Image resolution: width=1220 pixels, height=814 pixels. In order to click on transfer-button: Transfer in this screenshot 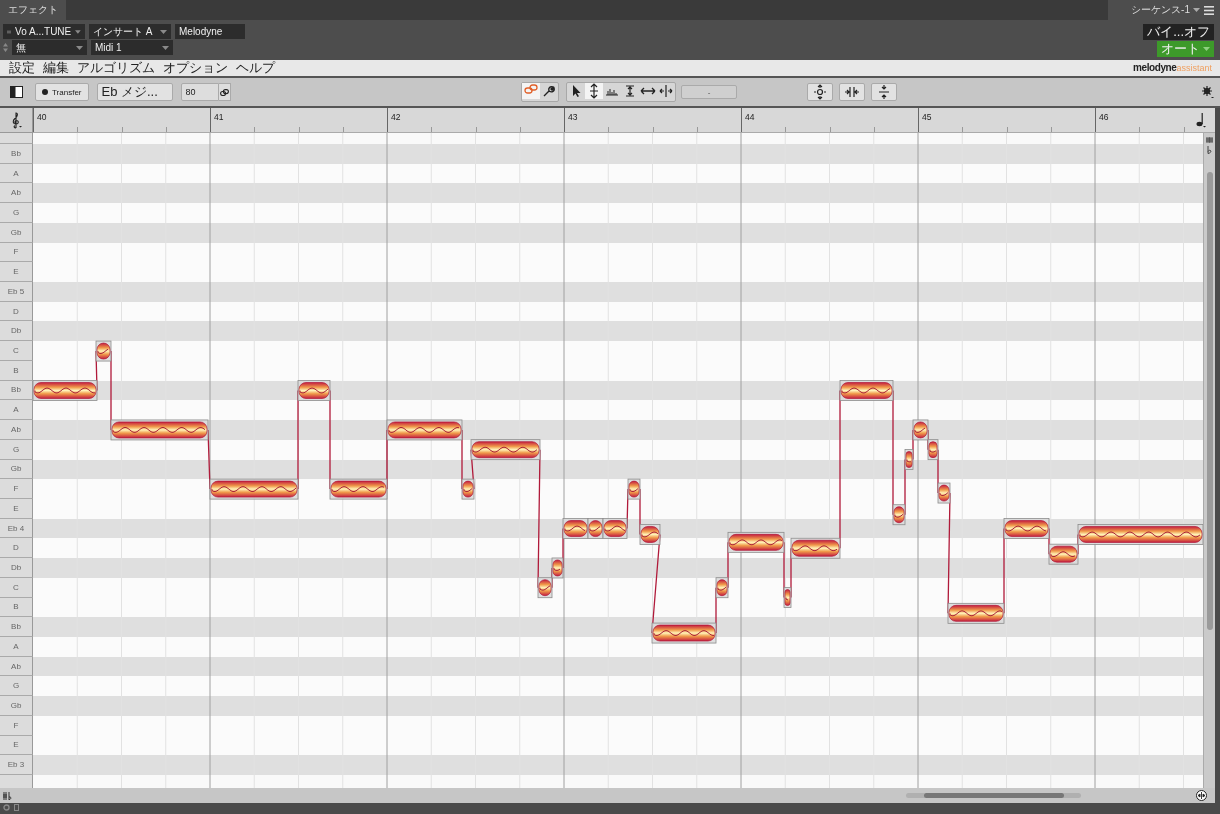, I will do `click(62, 92)`.